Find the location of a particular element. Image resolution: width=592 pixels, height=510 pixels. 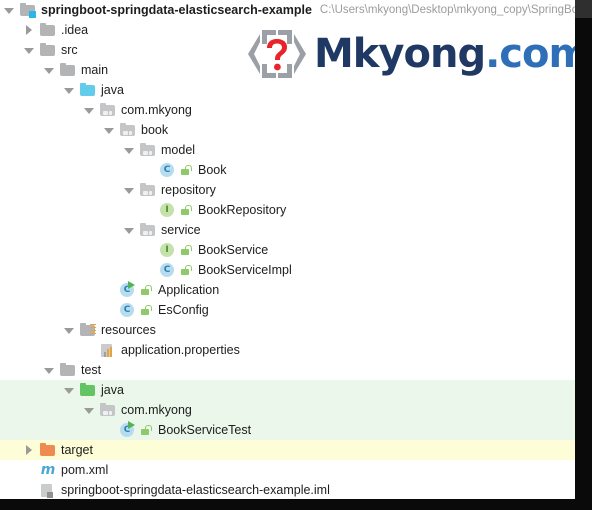

tree-row-repository: repository is located at coordinates (287, 190).